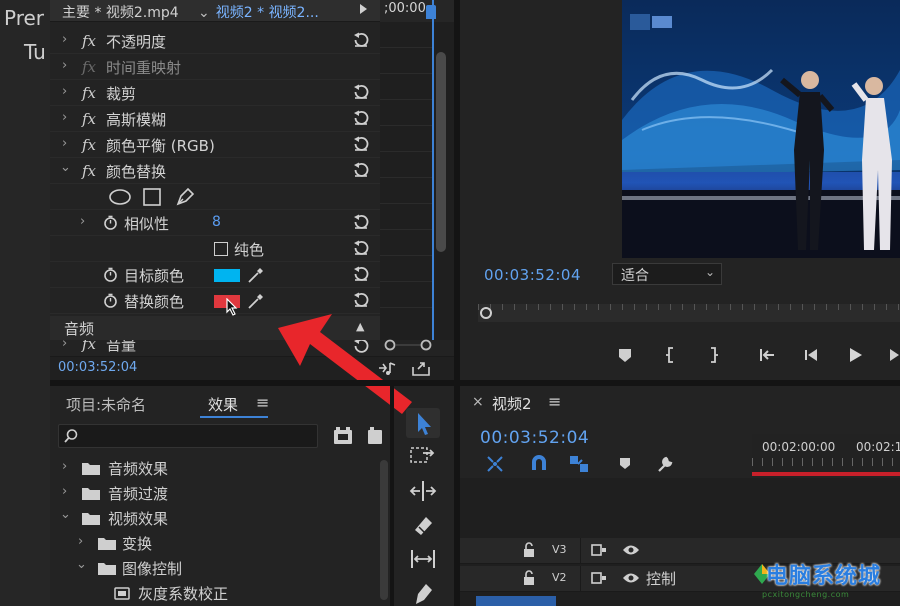 This screenshot has height=606, width=900. What do you see at coordinates (423, 592) in the screenshot?
I see `pen-tool-icon` at bounding box center [423, 592].